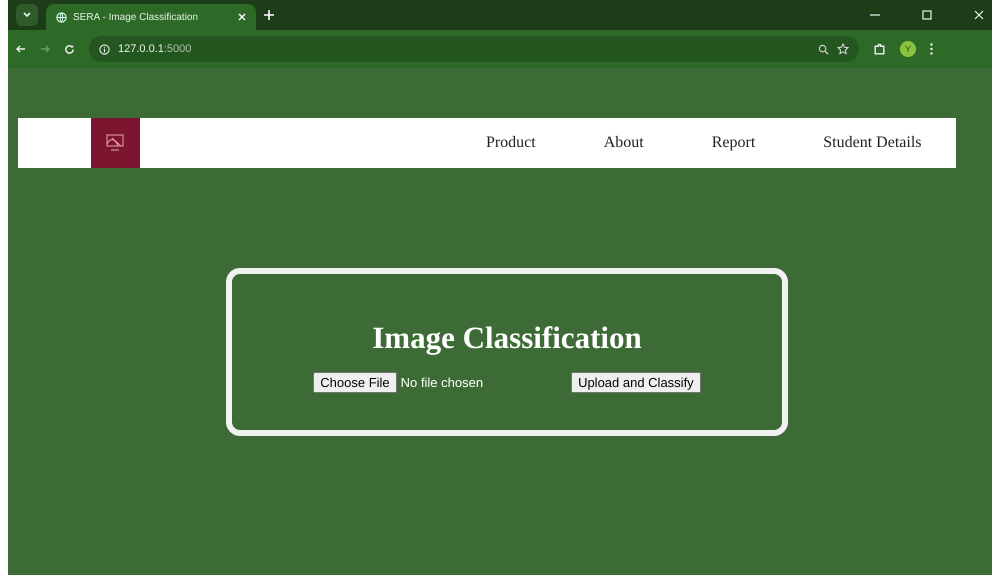  What do you see at coordinates (21, 49) in the screenshot?
I see `back-arrow-icon` at bounding box center [21, 49].